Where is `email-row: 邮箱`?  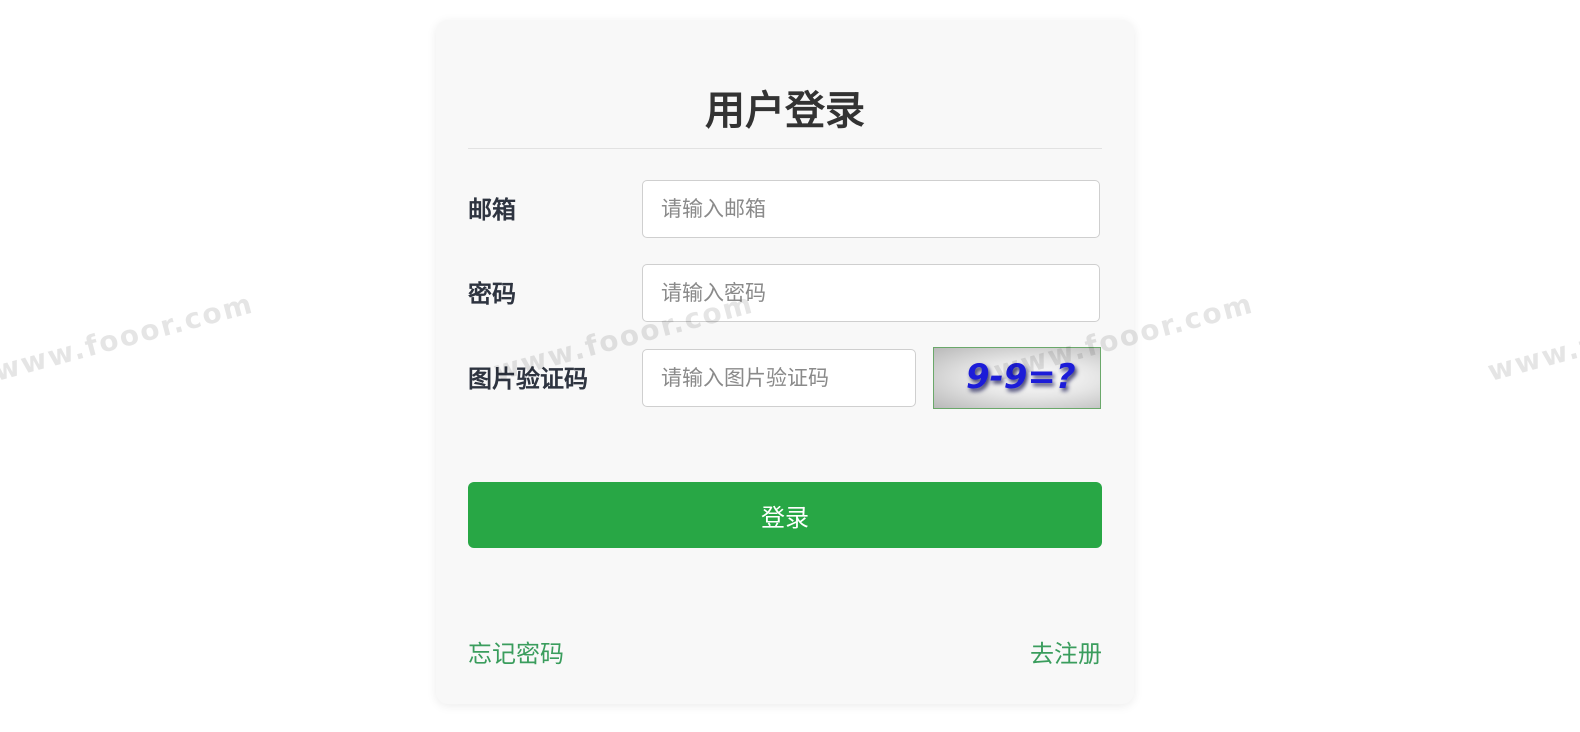 email-row: 邮箱 is located at coordinates (785, 210).